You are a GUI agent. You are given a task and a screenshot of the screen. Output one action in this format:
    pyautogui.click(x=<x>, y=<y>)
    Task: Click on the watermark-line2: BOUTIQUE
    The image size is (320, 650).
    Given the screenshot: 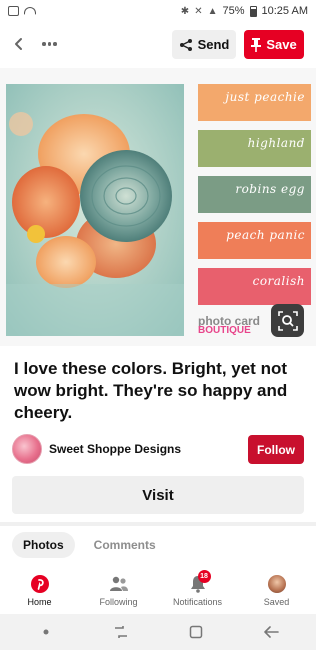 What is the action you would take?
    pyautogui.click(x=224, y=330)
    